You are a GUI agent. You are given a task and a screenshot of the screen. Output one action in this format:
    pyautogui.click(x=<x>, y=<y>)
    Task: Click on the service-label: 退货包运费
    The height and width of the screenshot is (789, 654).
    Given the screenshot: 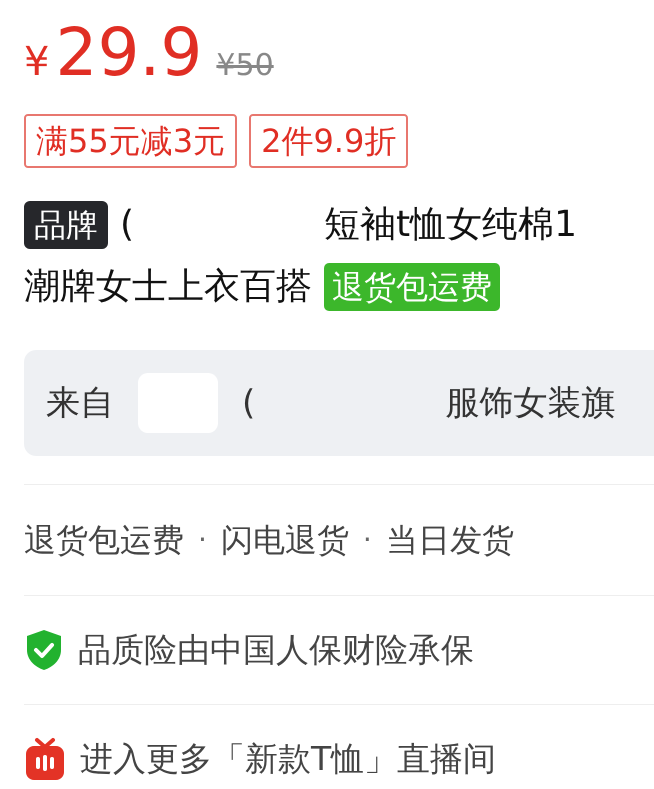 What is the action you would take?
    pyautogui.click(x=104, y=540)
    